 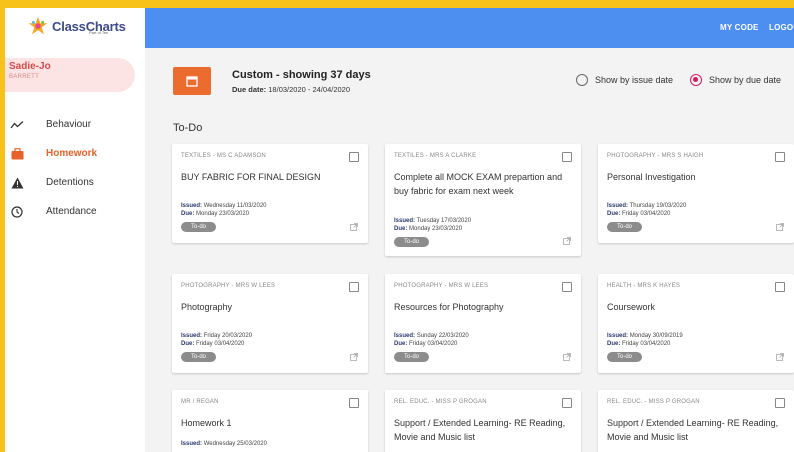 What do you see at coordinates (200, 402) in the screenshot?
I see `card-teacher: MR / REGAN` at bounding box center [200, 402].